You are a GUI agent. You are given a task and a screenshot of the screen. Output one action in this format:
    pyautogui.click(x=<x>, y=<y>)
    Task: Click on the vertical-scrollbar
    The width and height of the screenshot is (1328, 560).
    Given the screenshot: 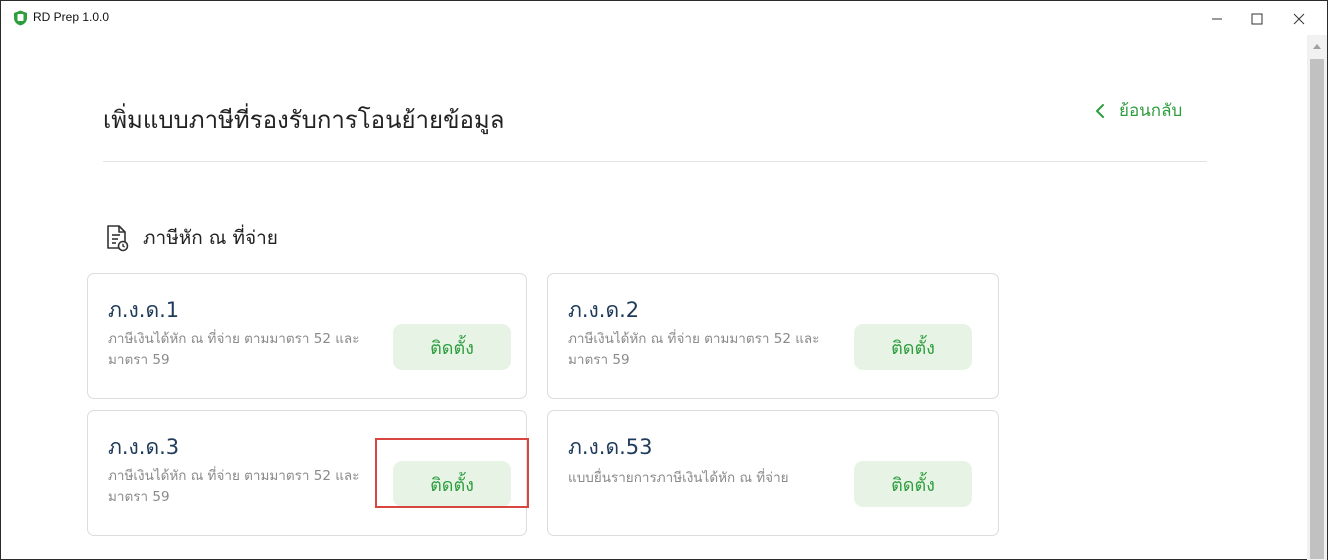 What is the action you would take?
    pyautogui.click(x=1317, y=297)
    